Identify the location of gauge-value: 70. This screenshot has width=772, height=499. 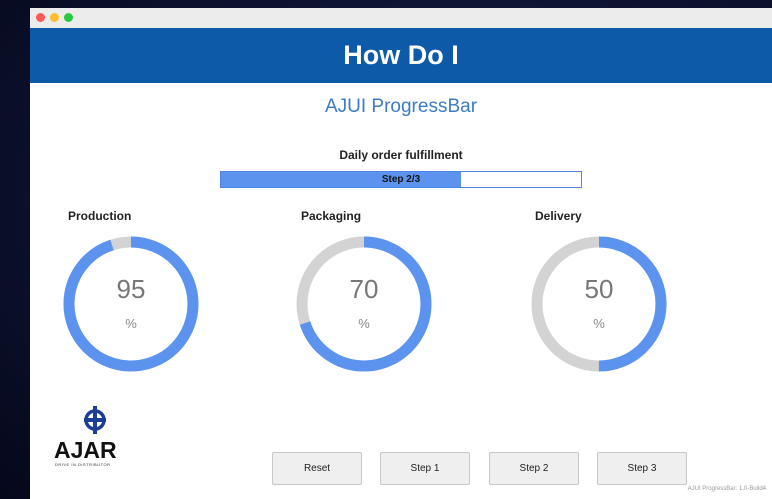
(364, 289).